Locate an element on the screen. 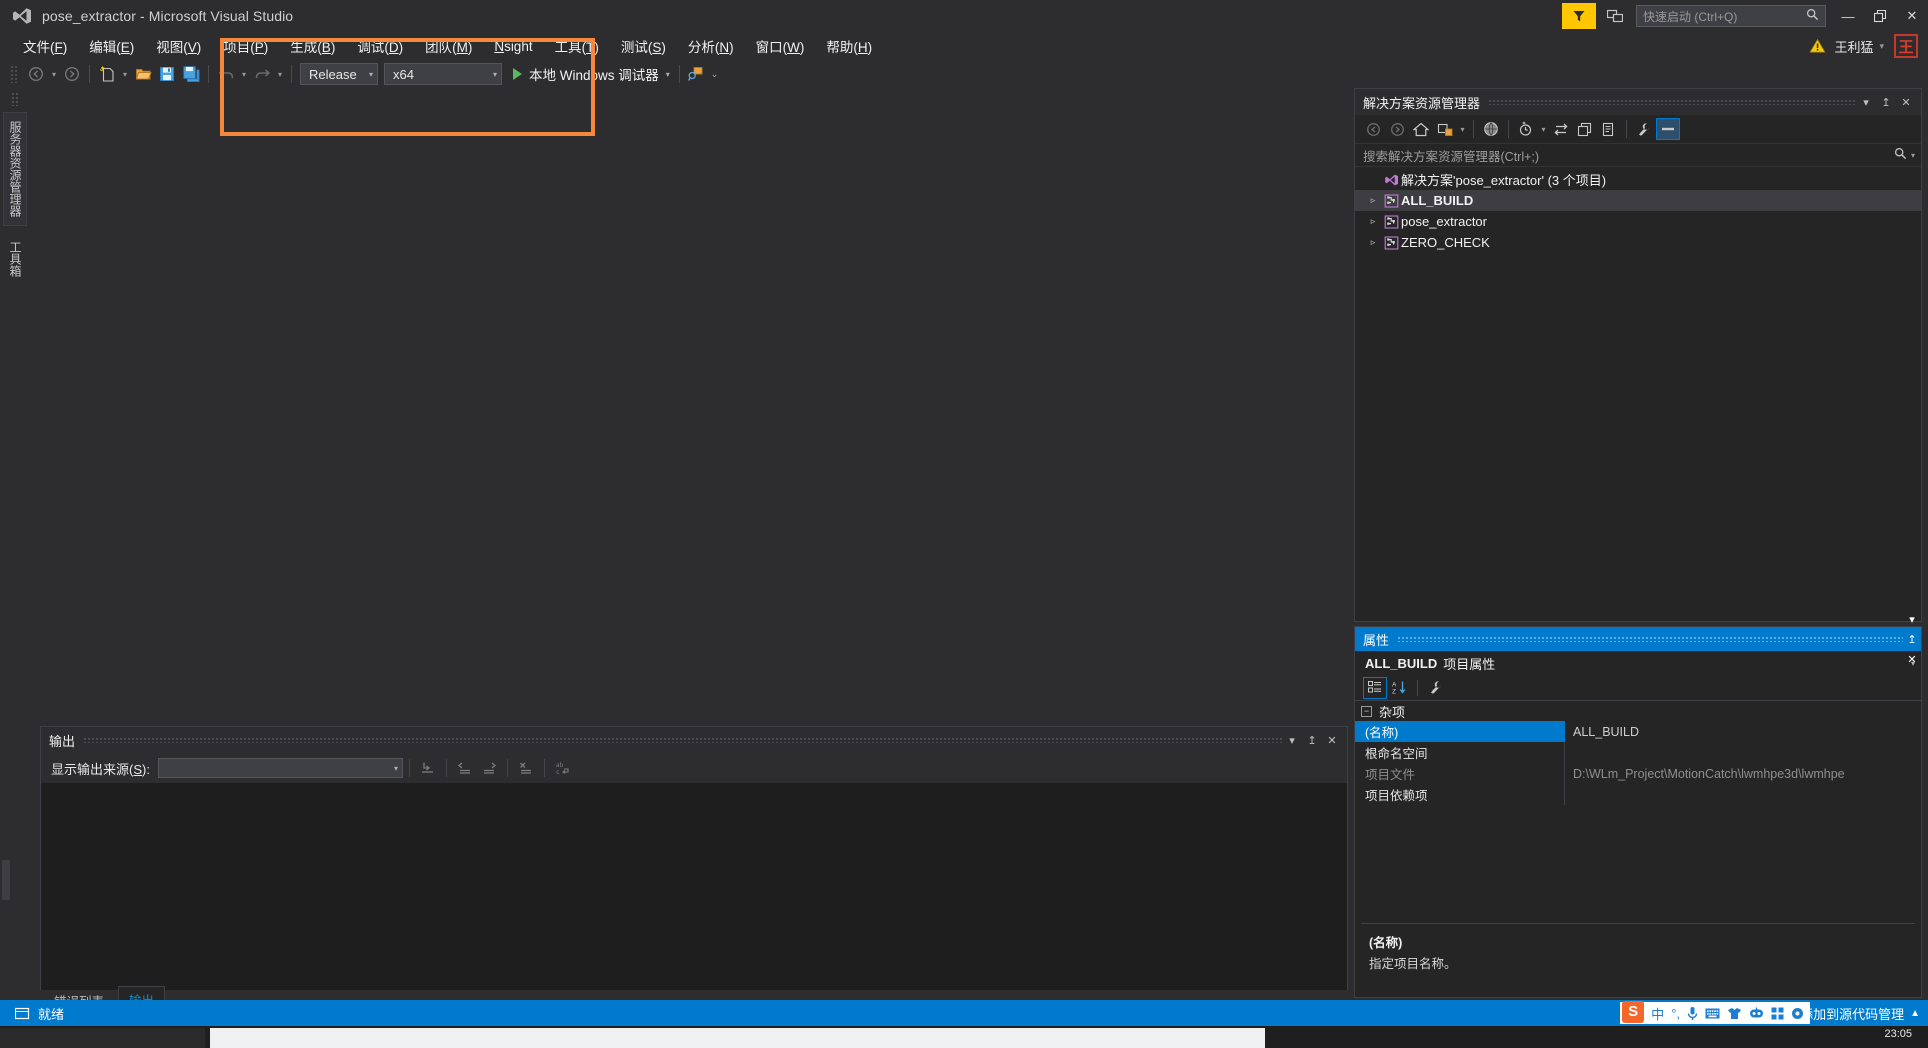 Image resolution: width=1928 pixels, height=1048 pixels. group-collapse-icon: − is located at coordinates (1366, 711).